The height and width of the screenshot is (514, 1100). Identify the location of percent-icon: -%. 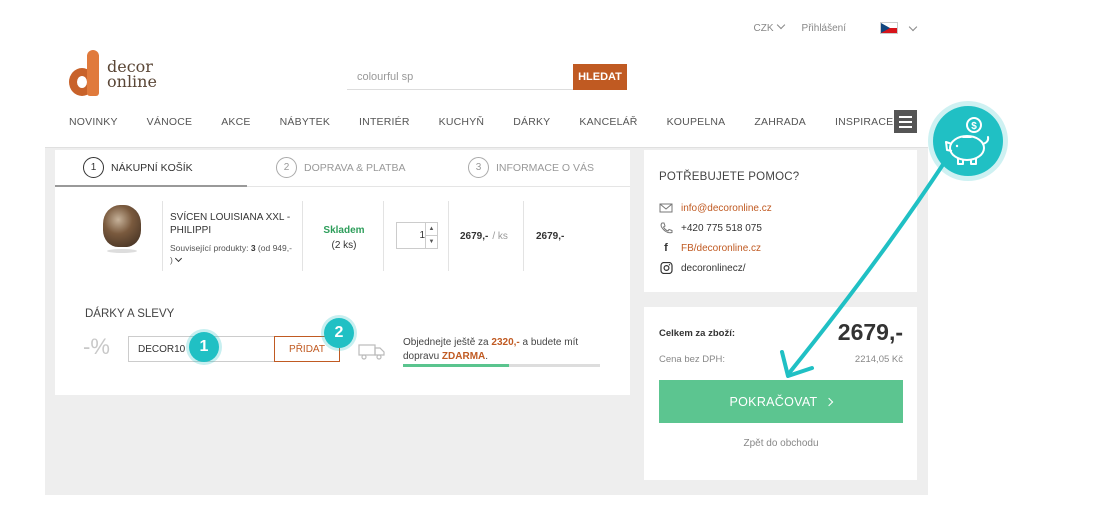
(96, 346).